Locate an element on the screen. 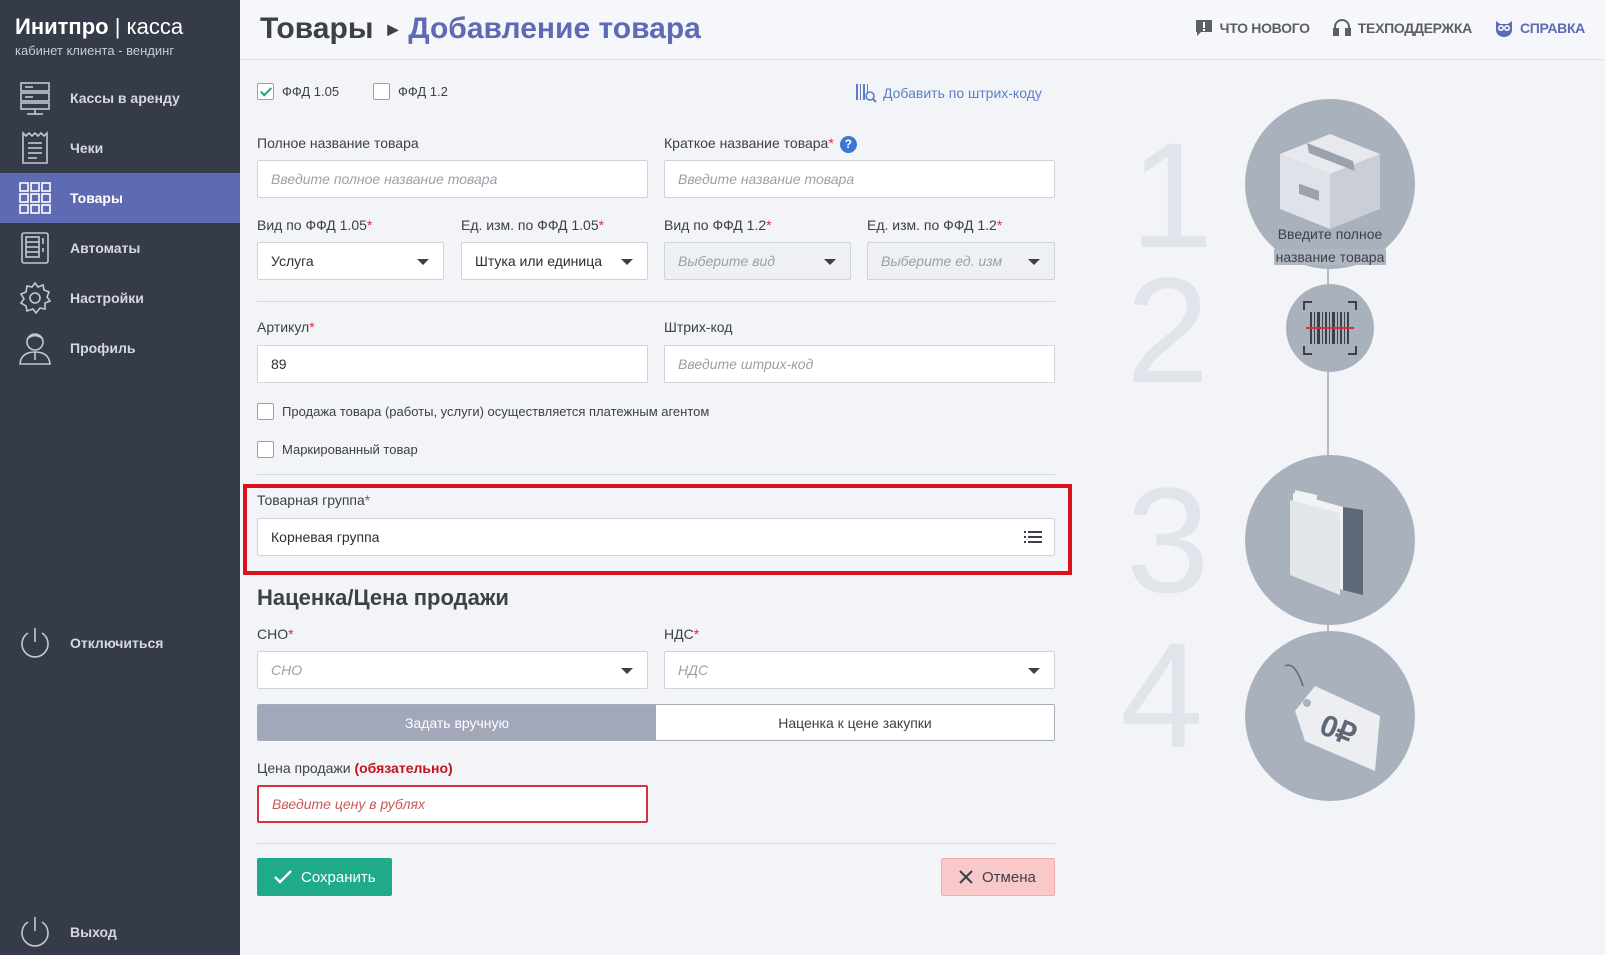 This screenshot has width=1605, height=955. whats-new-link: ЧТО НОВОГО is located at coordinates (1252, 28).